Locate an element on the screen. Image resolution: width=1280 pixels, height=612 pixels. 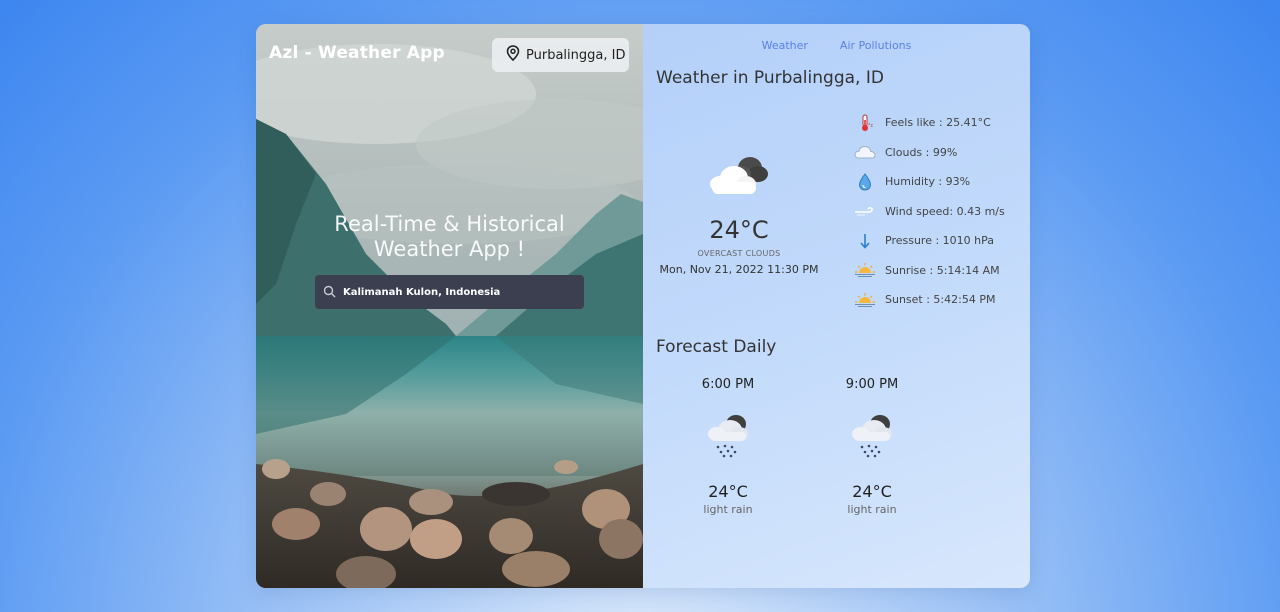
current-description: OVERCAST CLOUDS is located at coordinates (739, 253).